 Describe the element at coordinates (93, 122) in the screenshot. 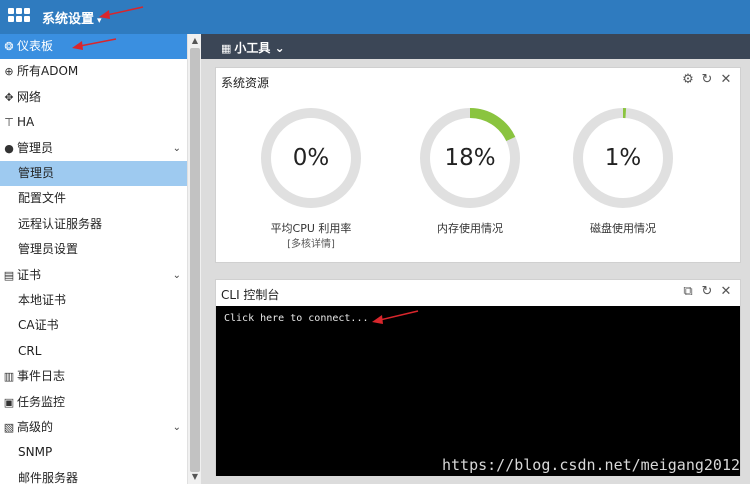

I see `sidebar-item: ⊤ HA` at that location.